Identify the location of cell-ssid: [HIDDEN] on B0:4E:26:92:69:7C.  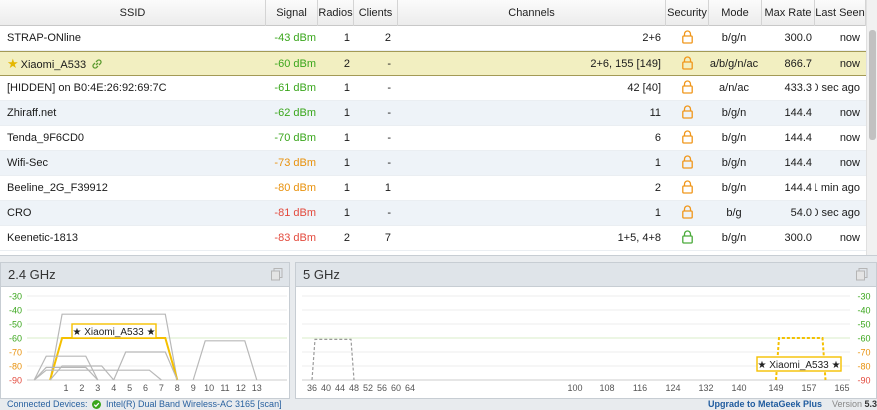
(87, 88).